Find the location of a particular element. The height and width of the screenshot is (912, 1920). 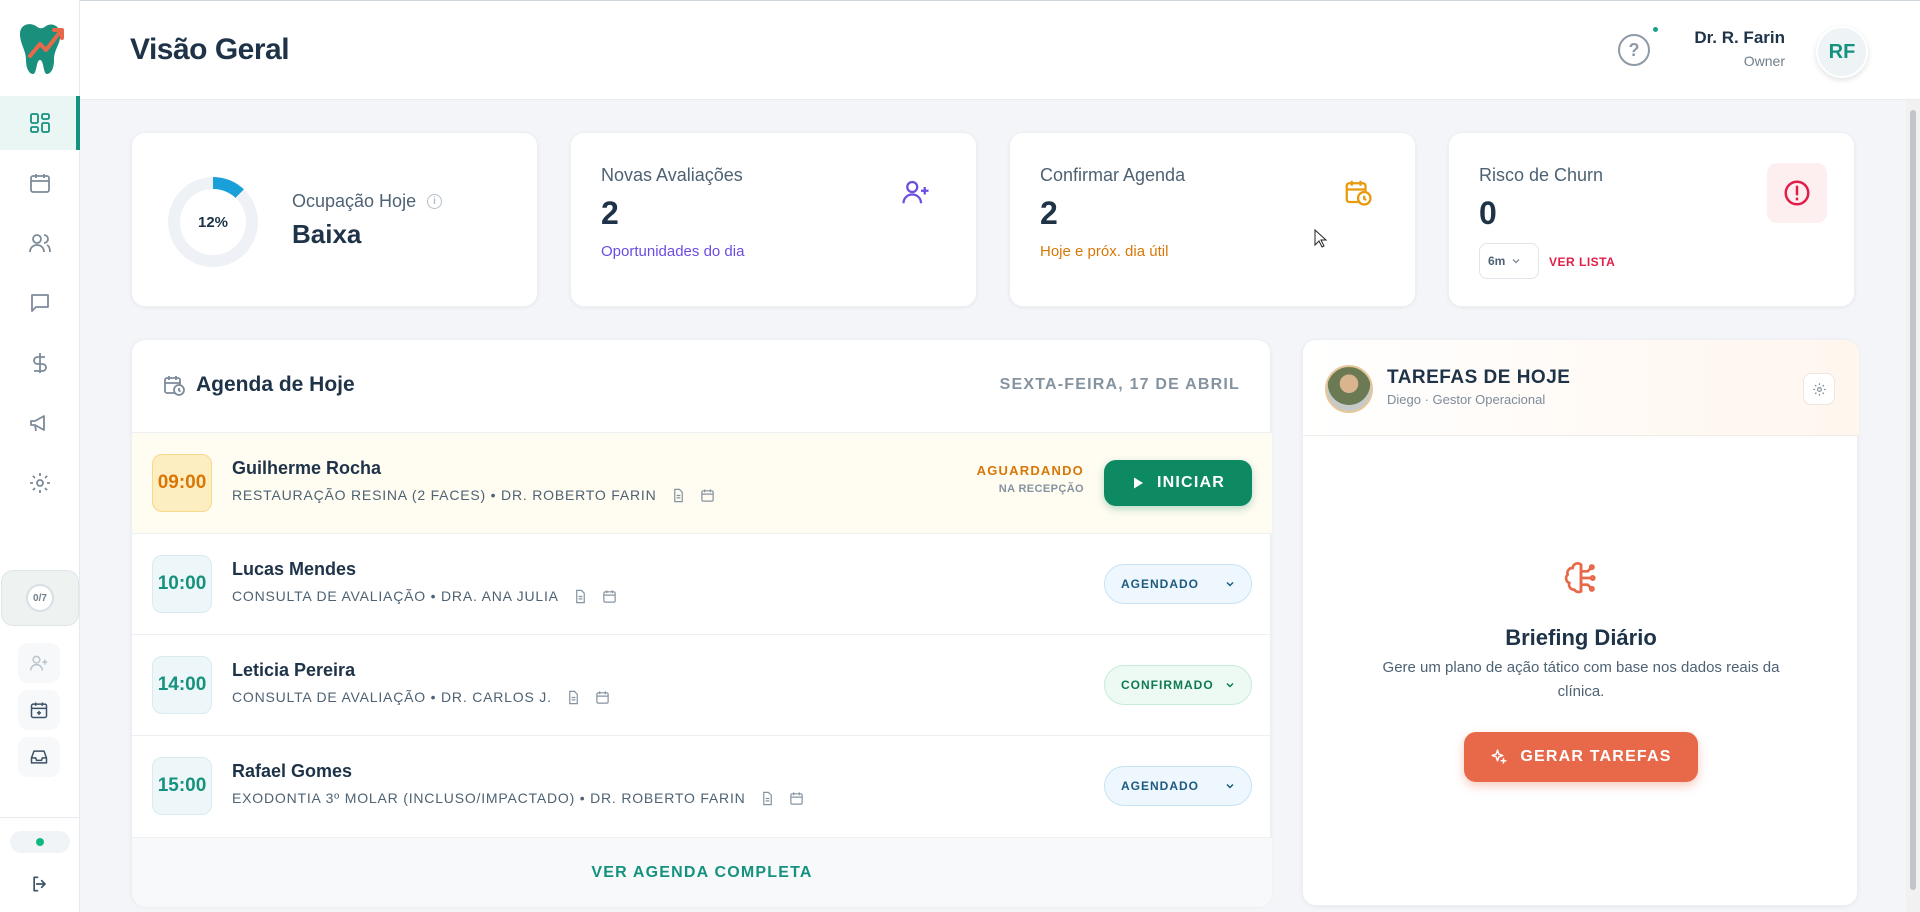

page-title: Visão Geral is located at coordinates (210, 49).